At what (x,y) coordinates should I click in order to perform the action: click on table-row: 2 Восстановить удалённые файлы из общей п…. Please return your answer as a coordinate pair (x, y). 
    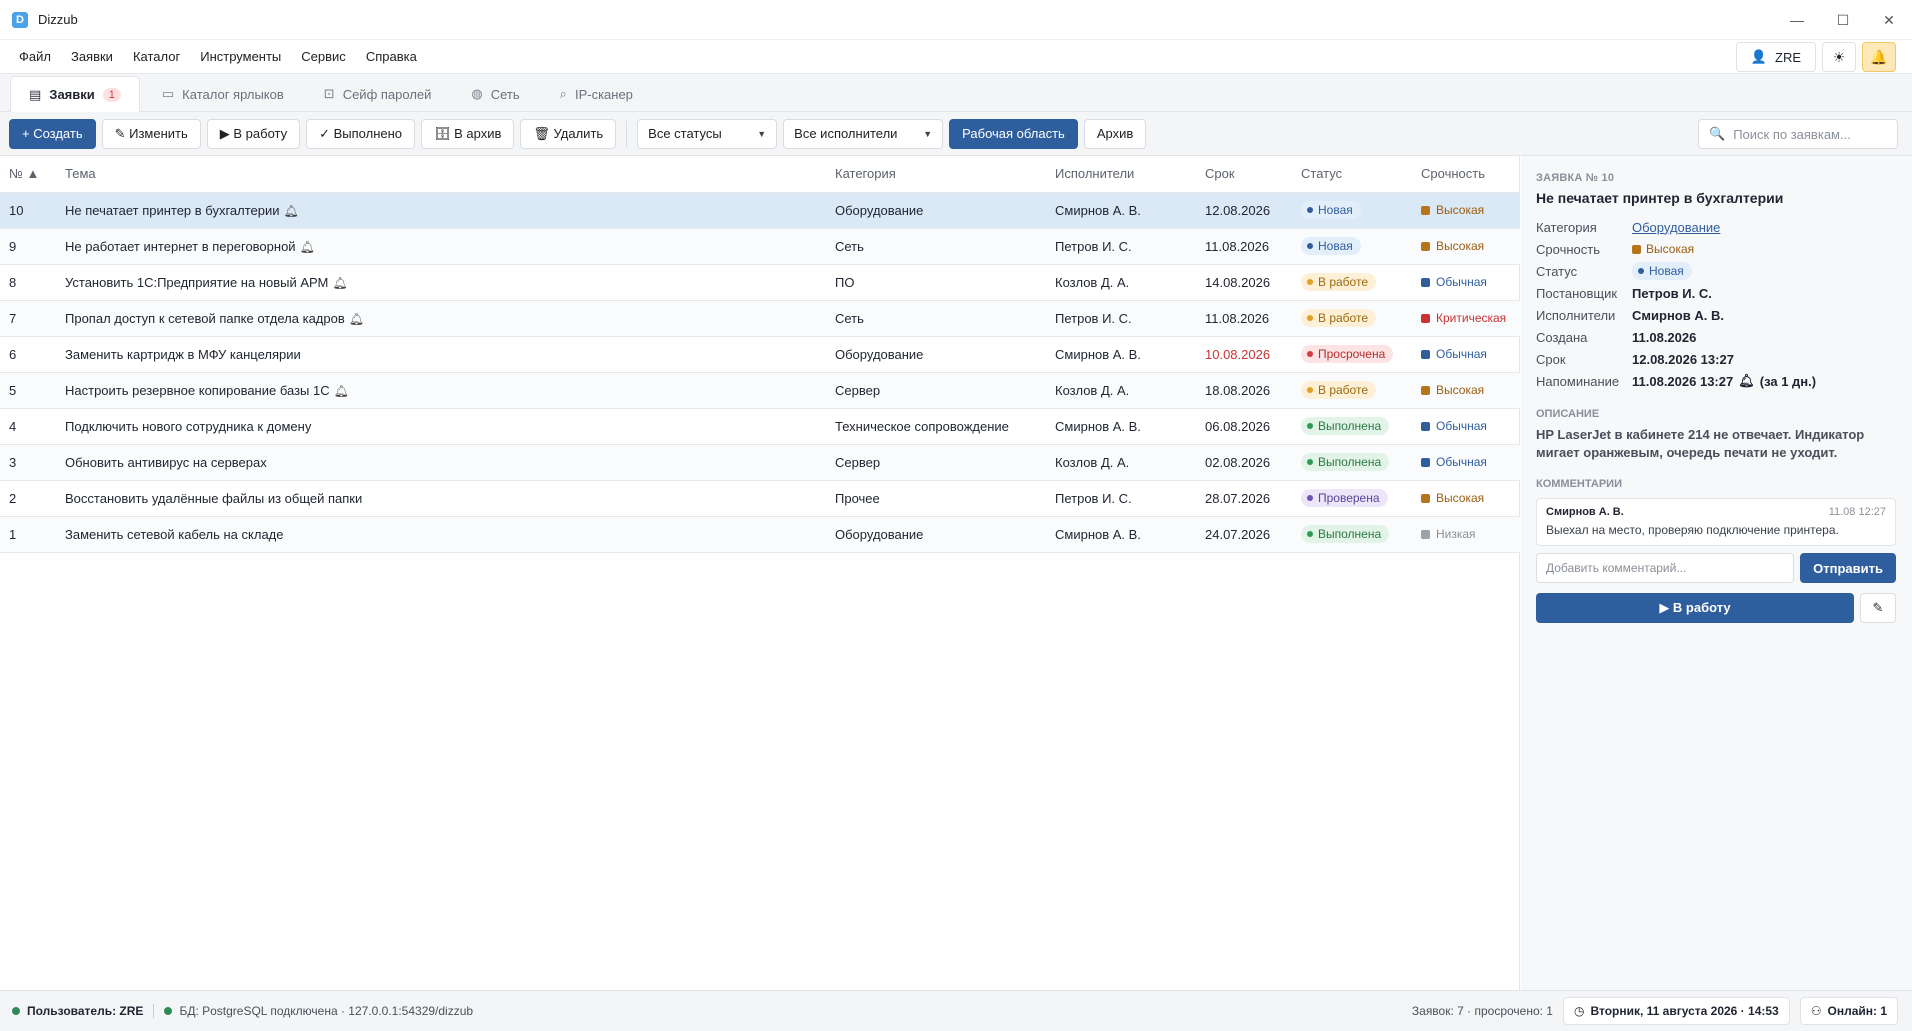
    Looking at the image, I should click on (760, 498).